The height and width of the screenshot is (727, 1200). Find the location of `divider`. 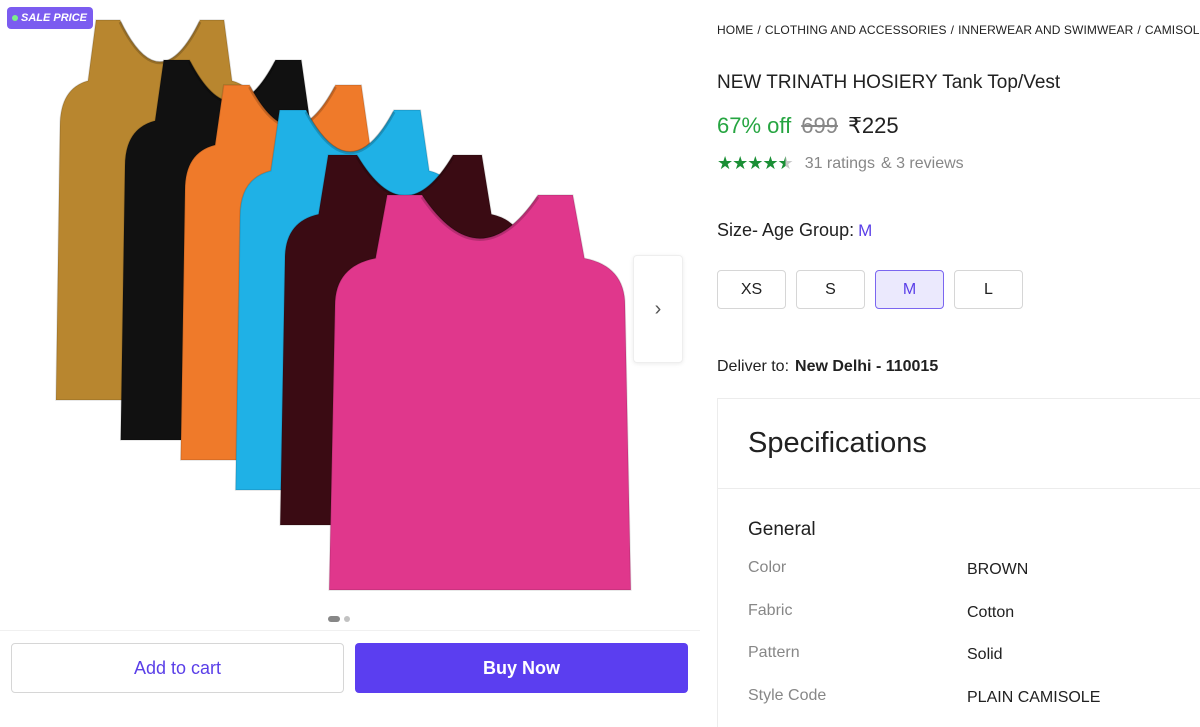

divider is located at coordinates (959, 488).